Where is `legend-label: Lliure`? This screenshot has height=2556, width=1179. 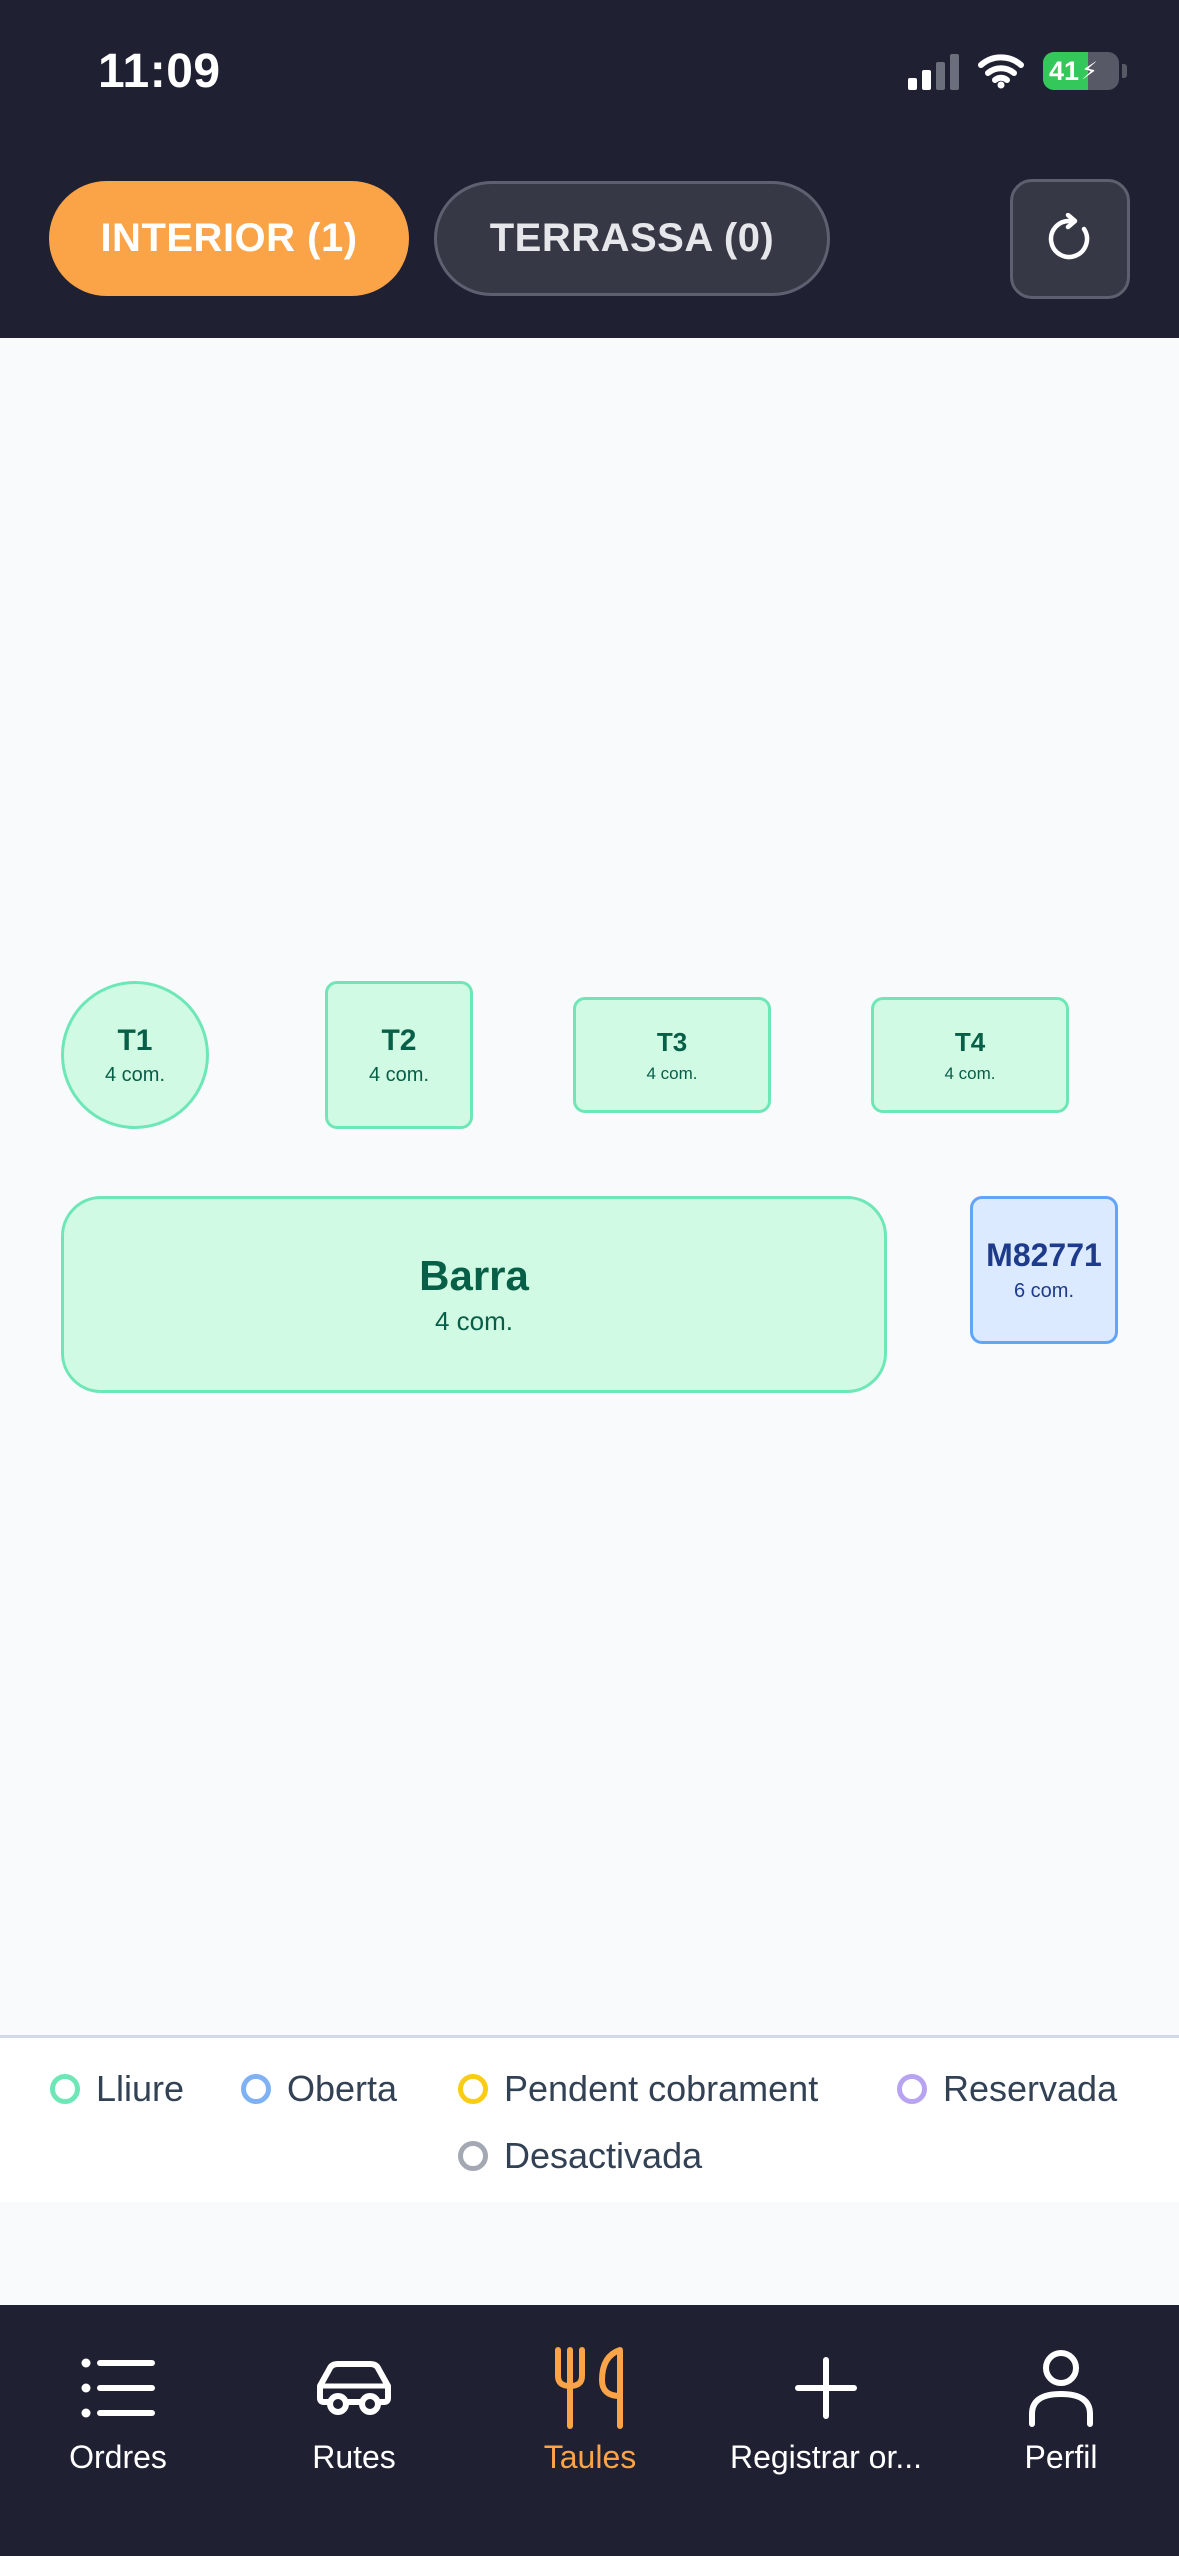 legend-label: Lliure is located at coordinates (140, 2088).